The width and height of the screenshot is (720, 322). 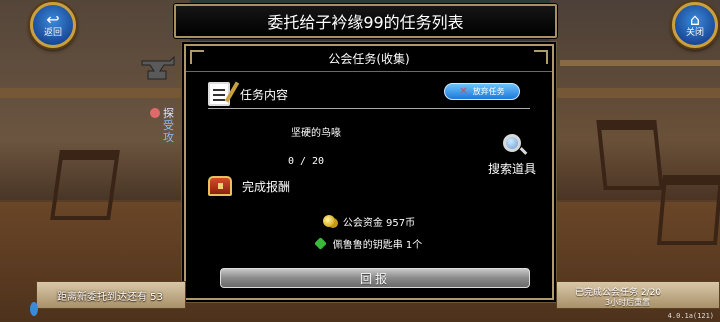 I want to click on side-menu-text: 探 受 攻, so click(x=162, y=126).